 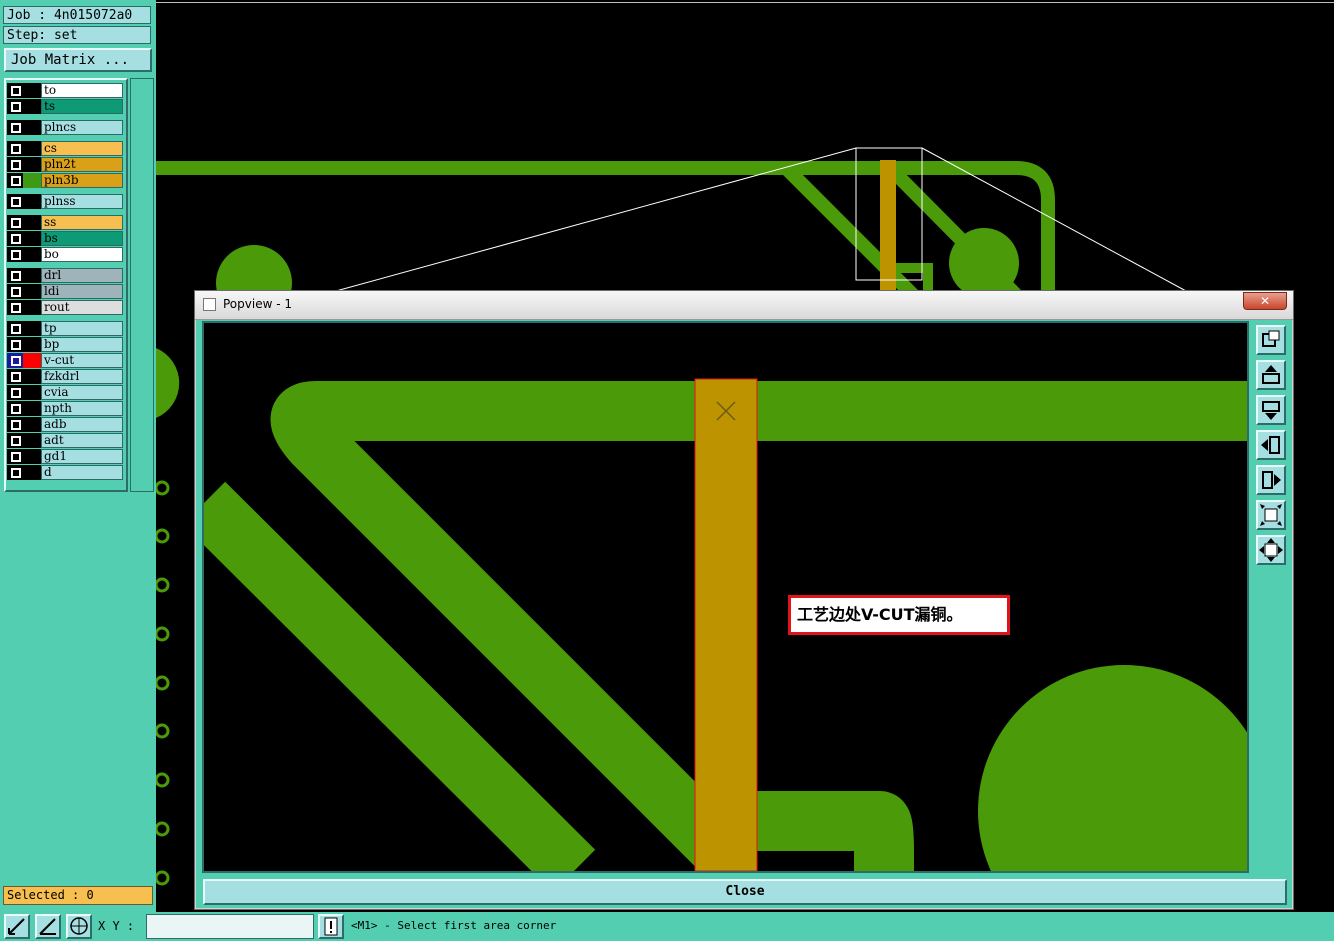 I want to click on defect-annotation: 工艺边处V-CUT漏铜。, so click(x=899, y=615).